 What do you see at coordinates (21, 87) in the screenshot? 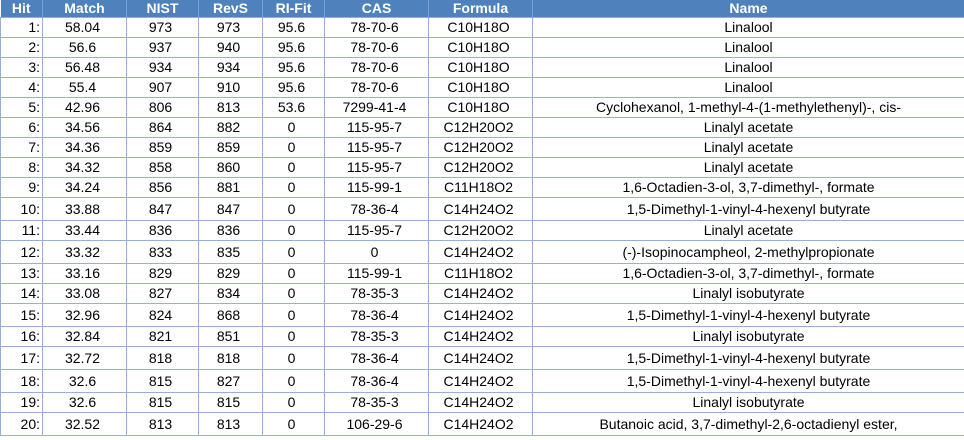
I see `hit-cell: 4:` at bounding box center [21, 87].